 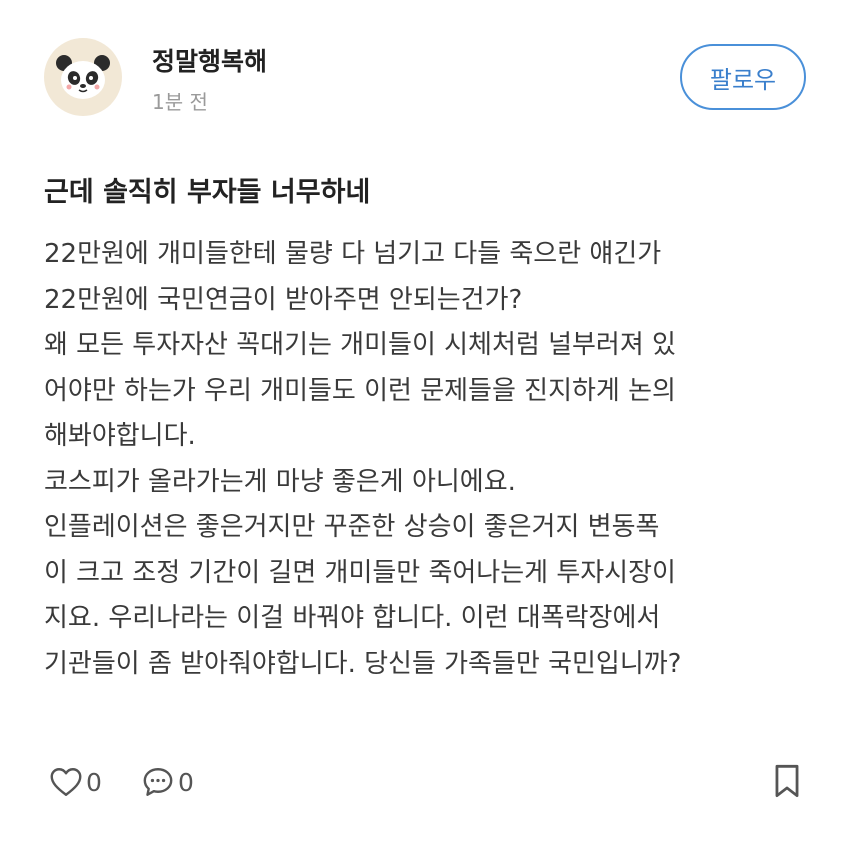 I want to click on like-button: 0, so click(x=75, y=782).